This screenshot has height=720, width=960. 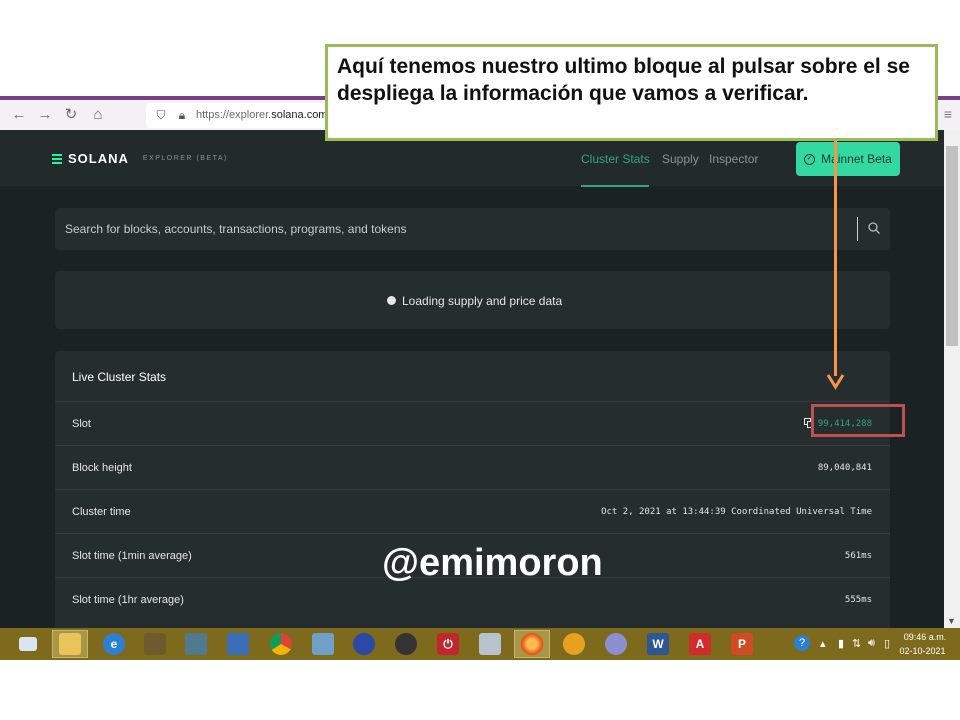 What do you see at coordinates (323, 644) in the screenshot?
I see `network-app-icon` at bounding box center [323, 644].